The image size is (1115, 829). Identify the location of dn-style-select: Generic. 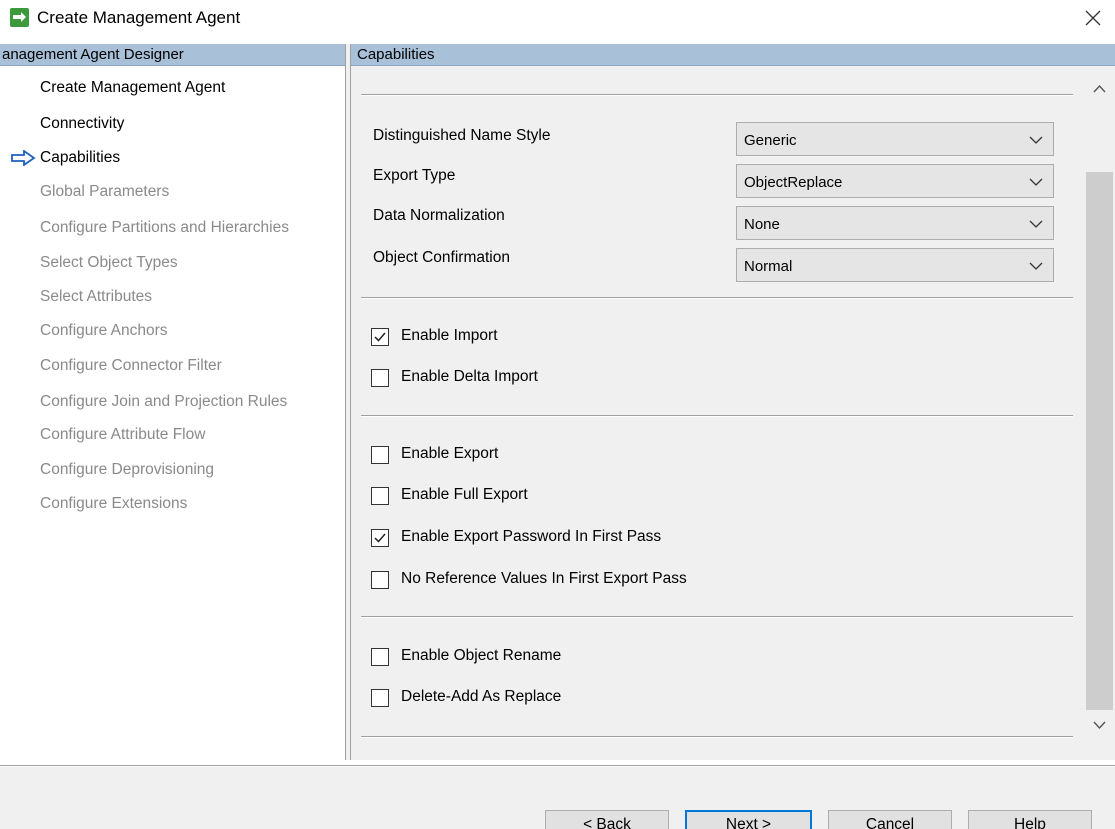
(895, 139).